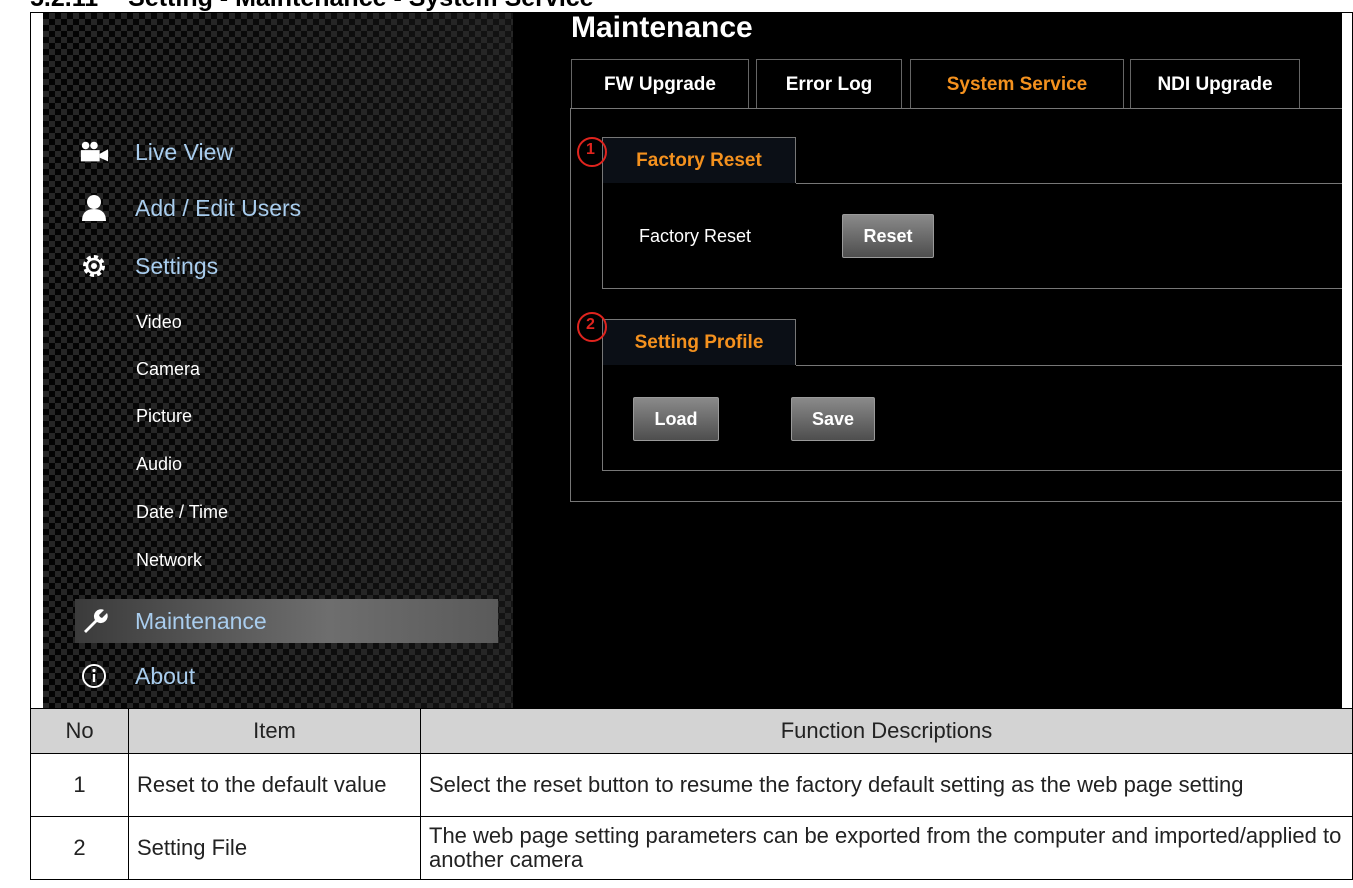 The height and width of the screenshot is (888, 1353). What do you see at coordinates (592, 327) in the screenshot?
I see `callout-marker-2: 2` at bounding box center [592, 327].